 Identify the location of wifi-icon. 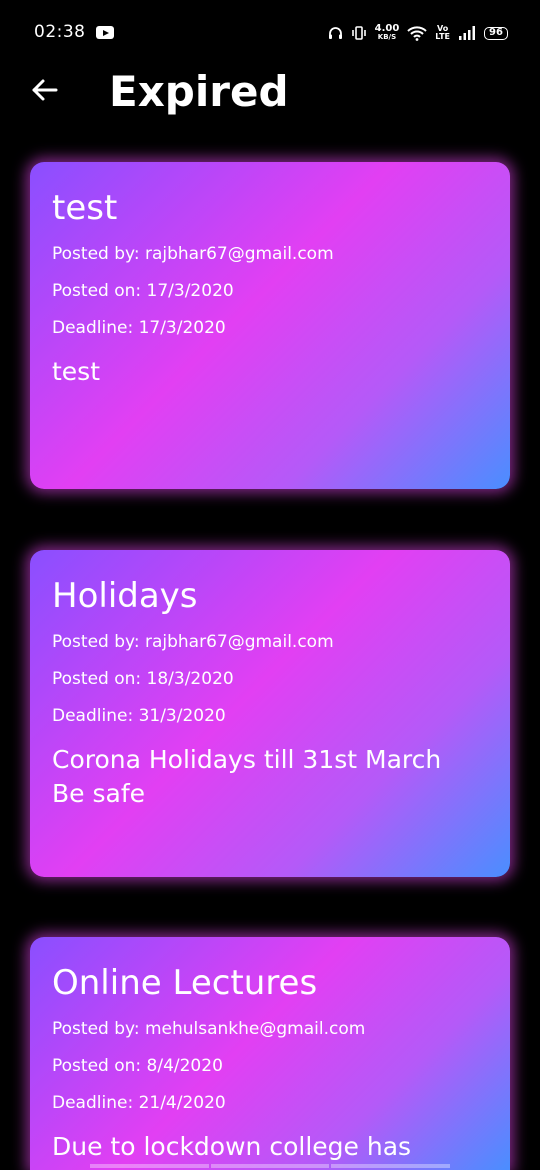
(417, 33).